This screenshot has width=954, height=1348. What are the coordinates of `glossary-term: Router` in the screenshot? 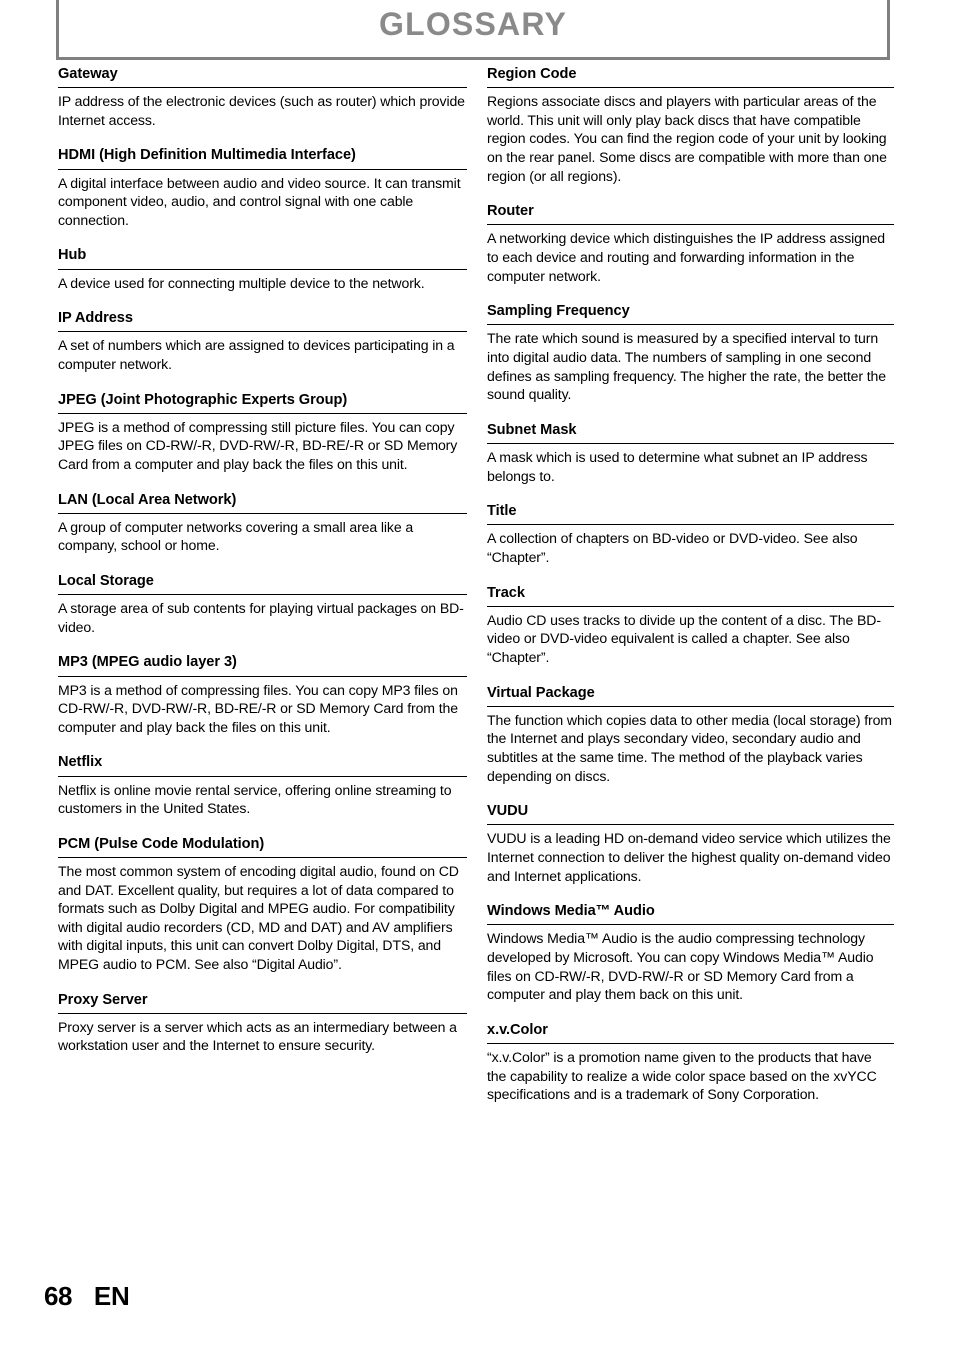 It's located at (690, 214).